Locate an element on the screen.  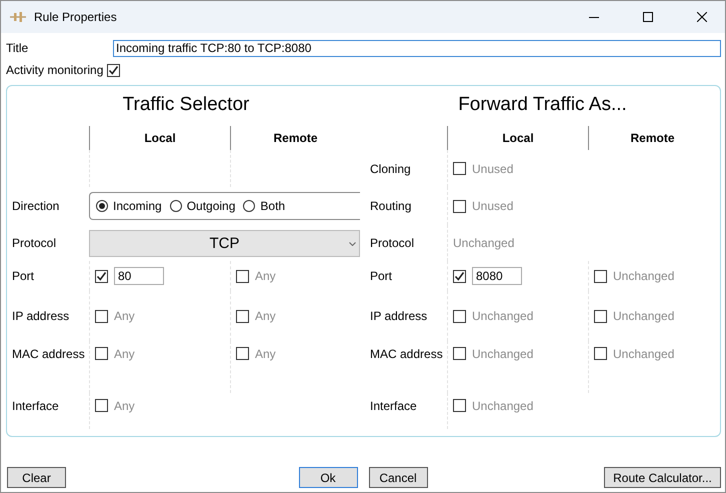
cancel-button: Cancel is located at coordinates (398, 477).